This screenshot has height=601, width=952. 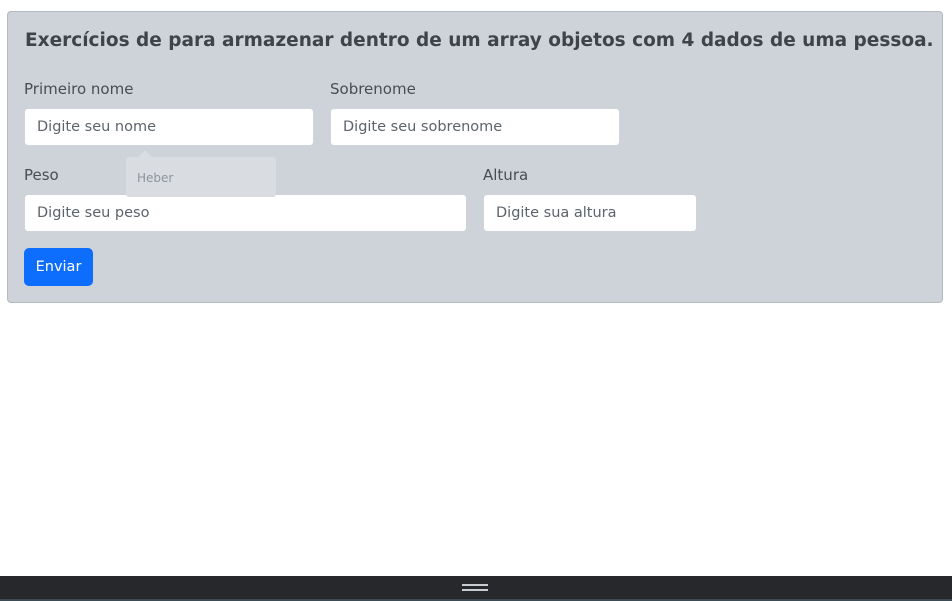 I want to click on height-input, so click(x=590, y=213).